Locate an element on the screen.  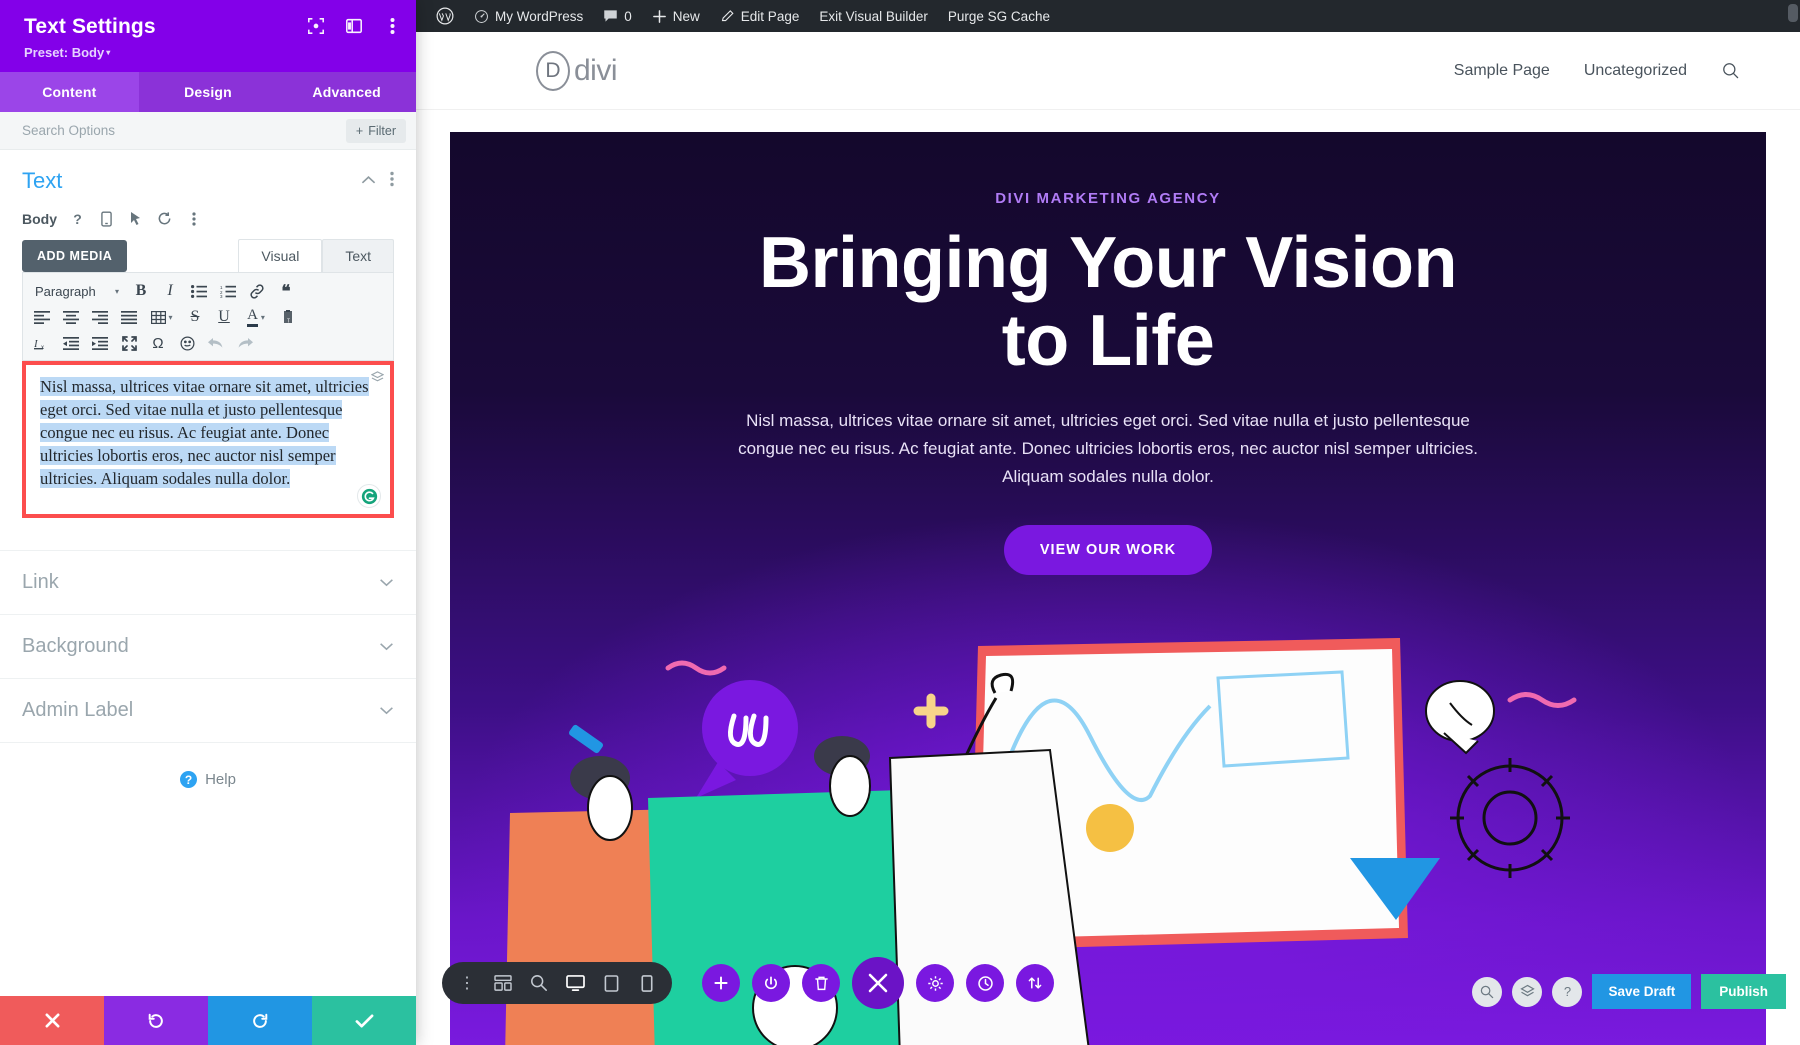
accordion-admin-label-label: Admin Label is located at coordinates (78, 710).